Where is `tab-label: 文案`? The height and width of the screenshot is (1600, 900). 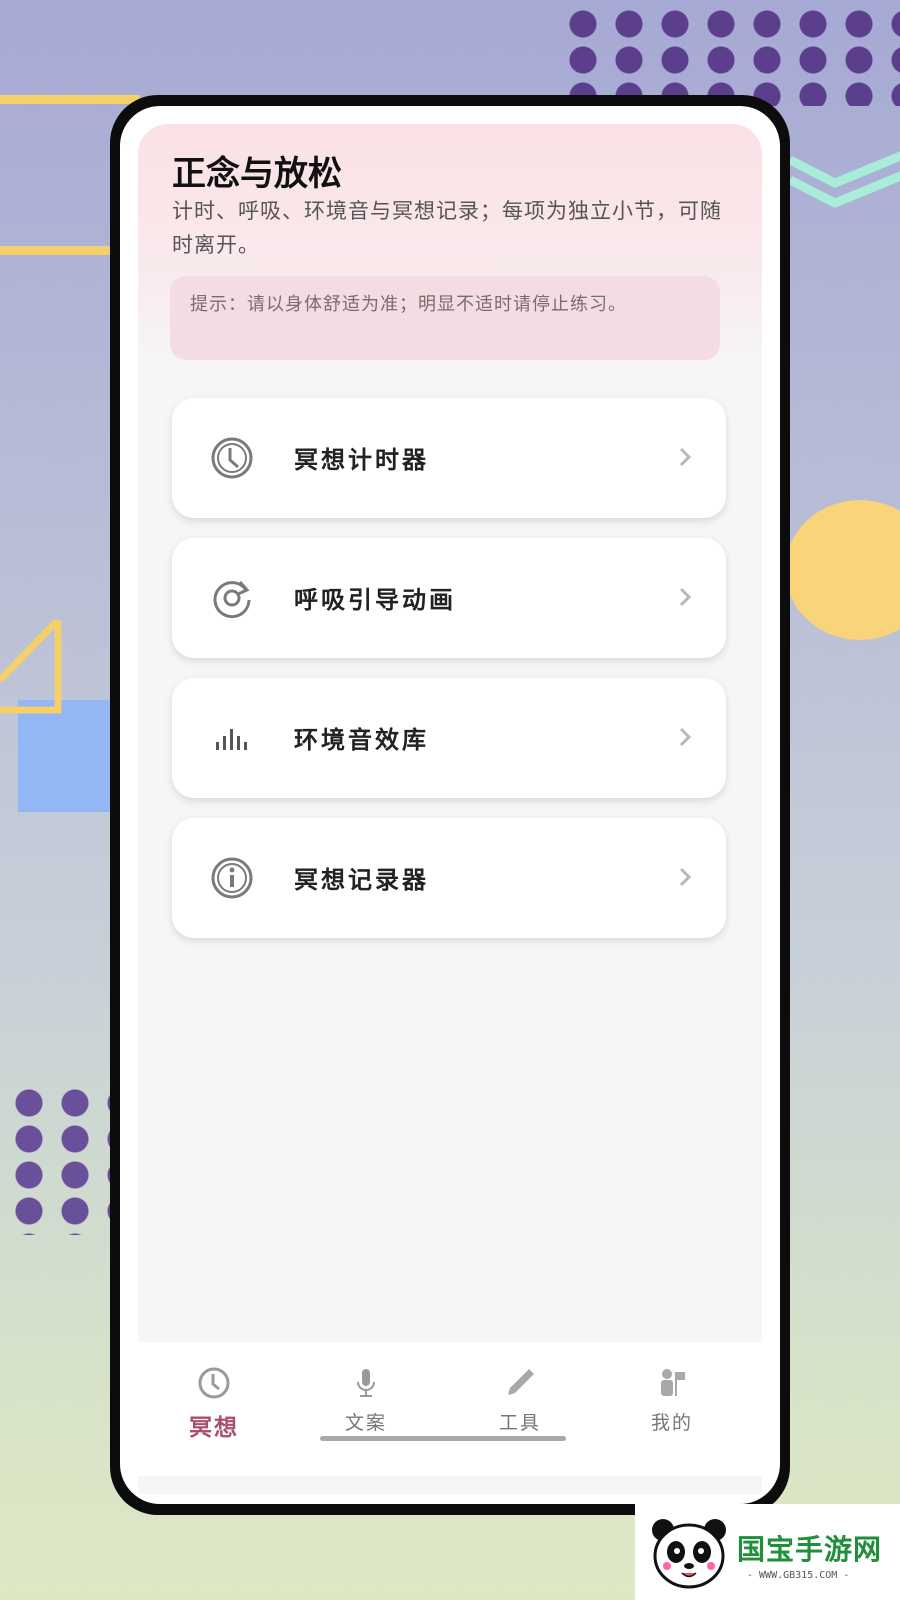 tab-label: 文案 is located at coordinates (365, 1423).